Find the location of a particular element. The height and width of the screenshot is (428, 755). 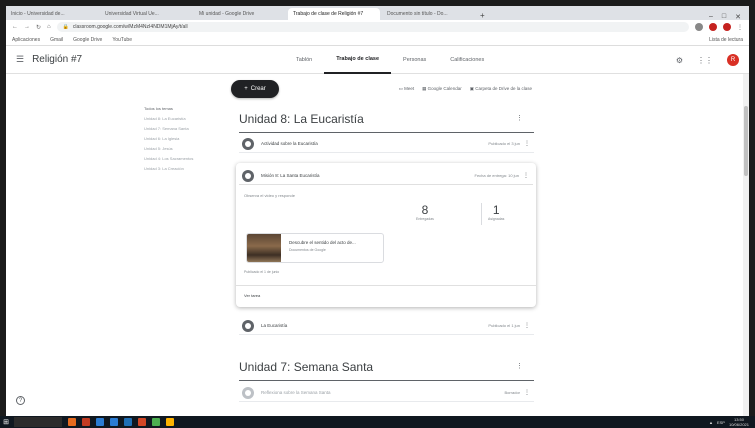

extension-icon-red is located at coordinates (713, 27).